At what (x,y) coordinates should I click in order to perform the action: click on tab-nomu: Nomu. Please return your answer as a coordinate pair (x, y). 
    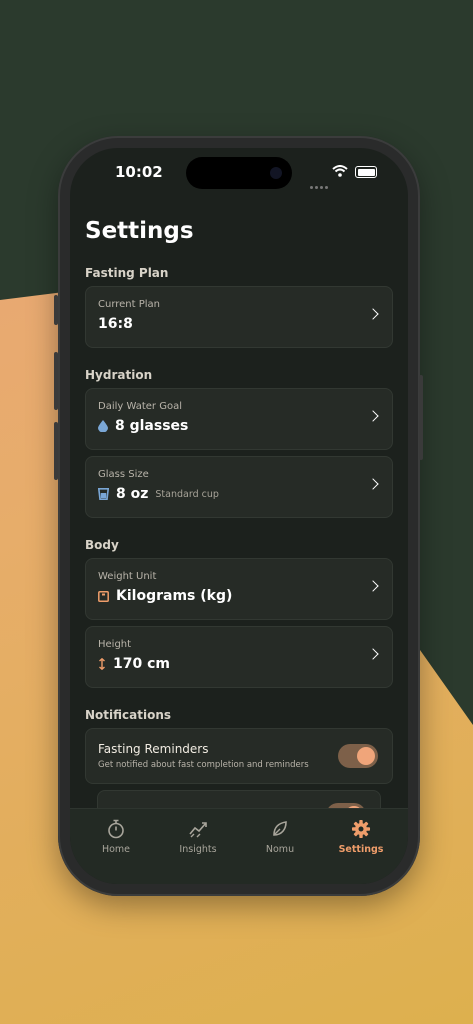
    Looking at the image, I should click on (280, 837).